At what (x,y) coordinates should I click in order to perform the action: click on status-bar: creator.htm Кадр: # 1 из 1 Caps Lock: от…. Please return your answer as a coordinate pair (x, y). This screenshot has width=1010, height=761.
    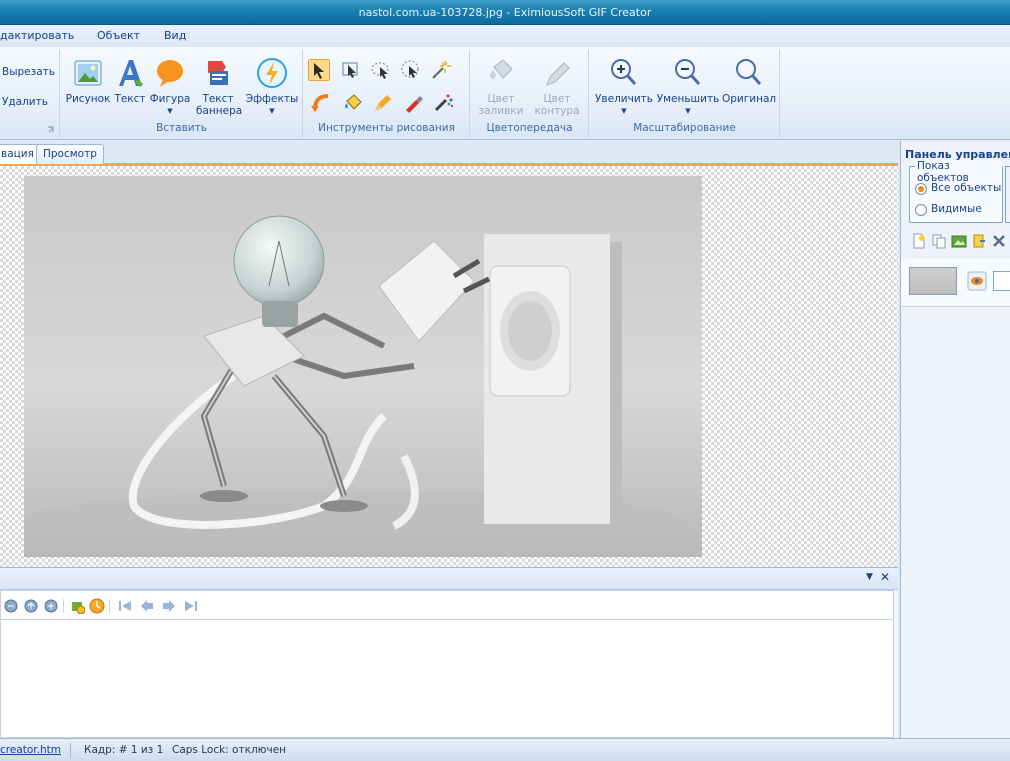
    Looking at the image, I should click on (505, 749).